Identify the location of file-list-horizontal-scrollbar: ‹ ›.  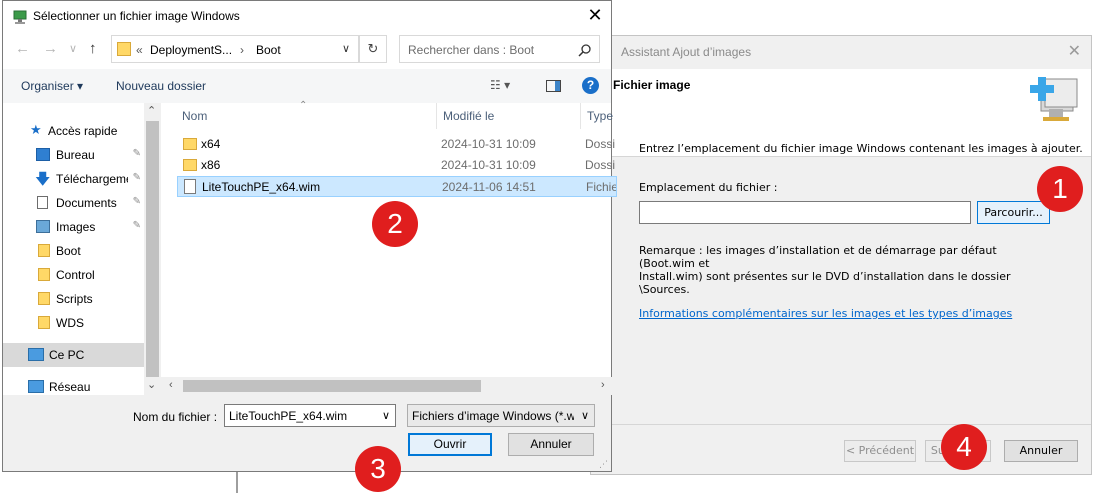
(387, 386).